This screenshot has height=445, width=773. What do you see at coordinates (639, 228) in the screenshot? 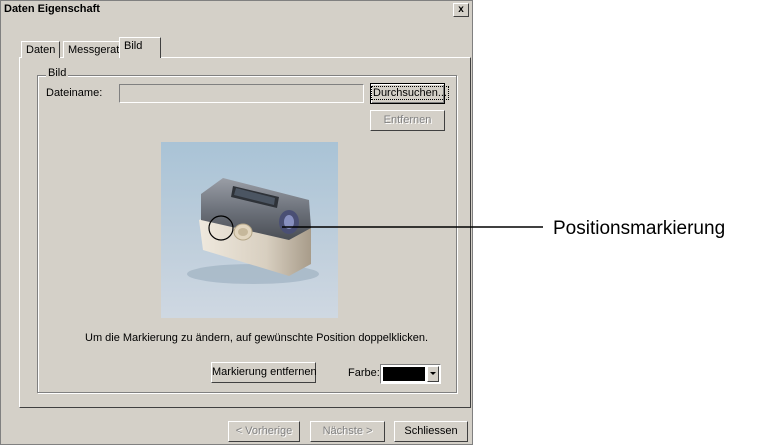
I see `callout-label: Positionsmarkierung` at bounding box center [639, 228].